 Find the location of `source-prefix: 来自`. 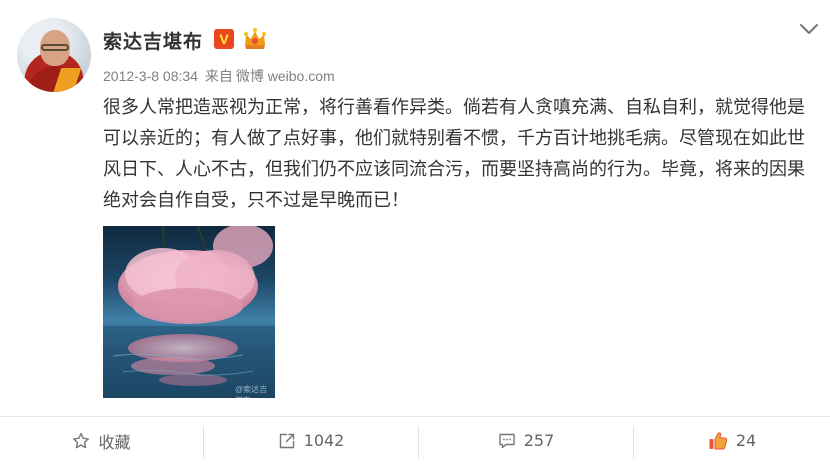

source-prefix: 来自 is located at coordinates (218, 76).